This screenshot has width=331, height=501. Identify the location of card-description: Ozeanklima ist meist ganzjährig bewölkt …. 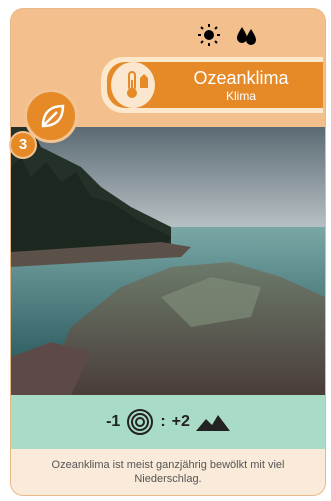
(168, 472).